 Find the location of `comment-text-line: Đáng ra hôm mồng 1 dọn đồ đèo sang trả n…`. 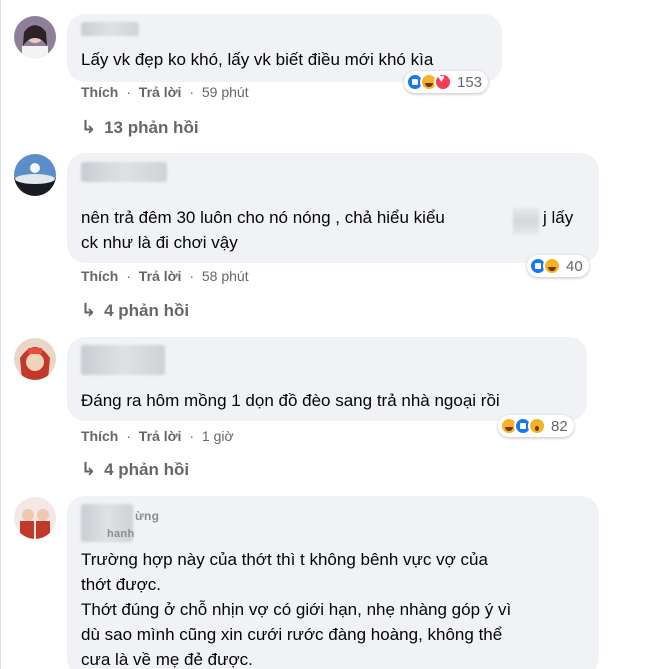

comment-text-line: Đáng ra hôm mồng 1 dọn đồ đèo sang trả n… is located at coordinates (290, 400).